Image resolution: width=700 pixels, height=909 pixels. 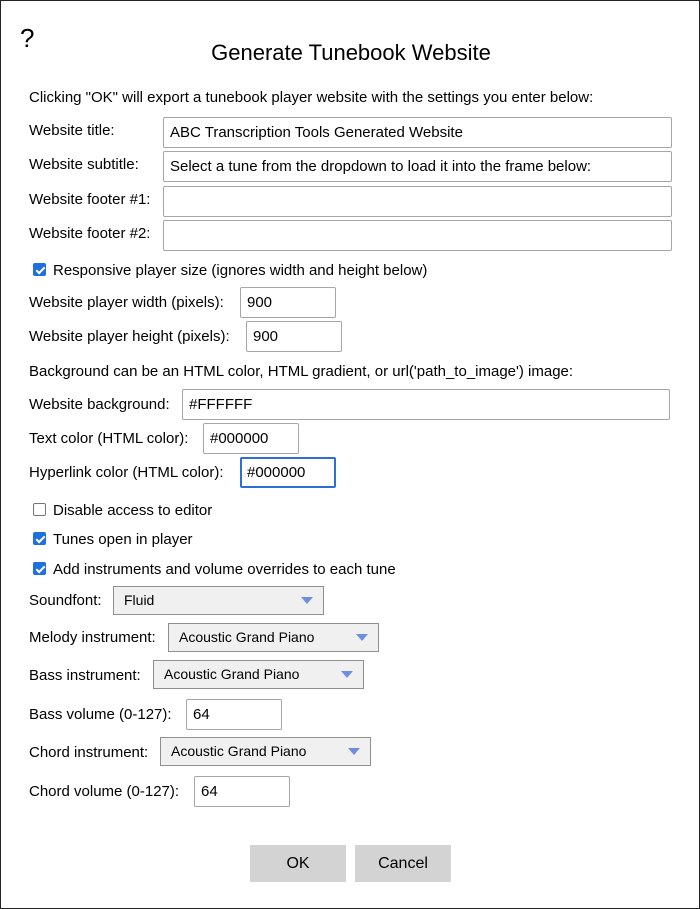 What do you see at coordinates (139, 600) in the screenshot?
I see `soundfont-selected-value: Fluid` at bounding box center [139, 600].